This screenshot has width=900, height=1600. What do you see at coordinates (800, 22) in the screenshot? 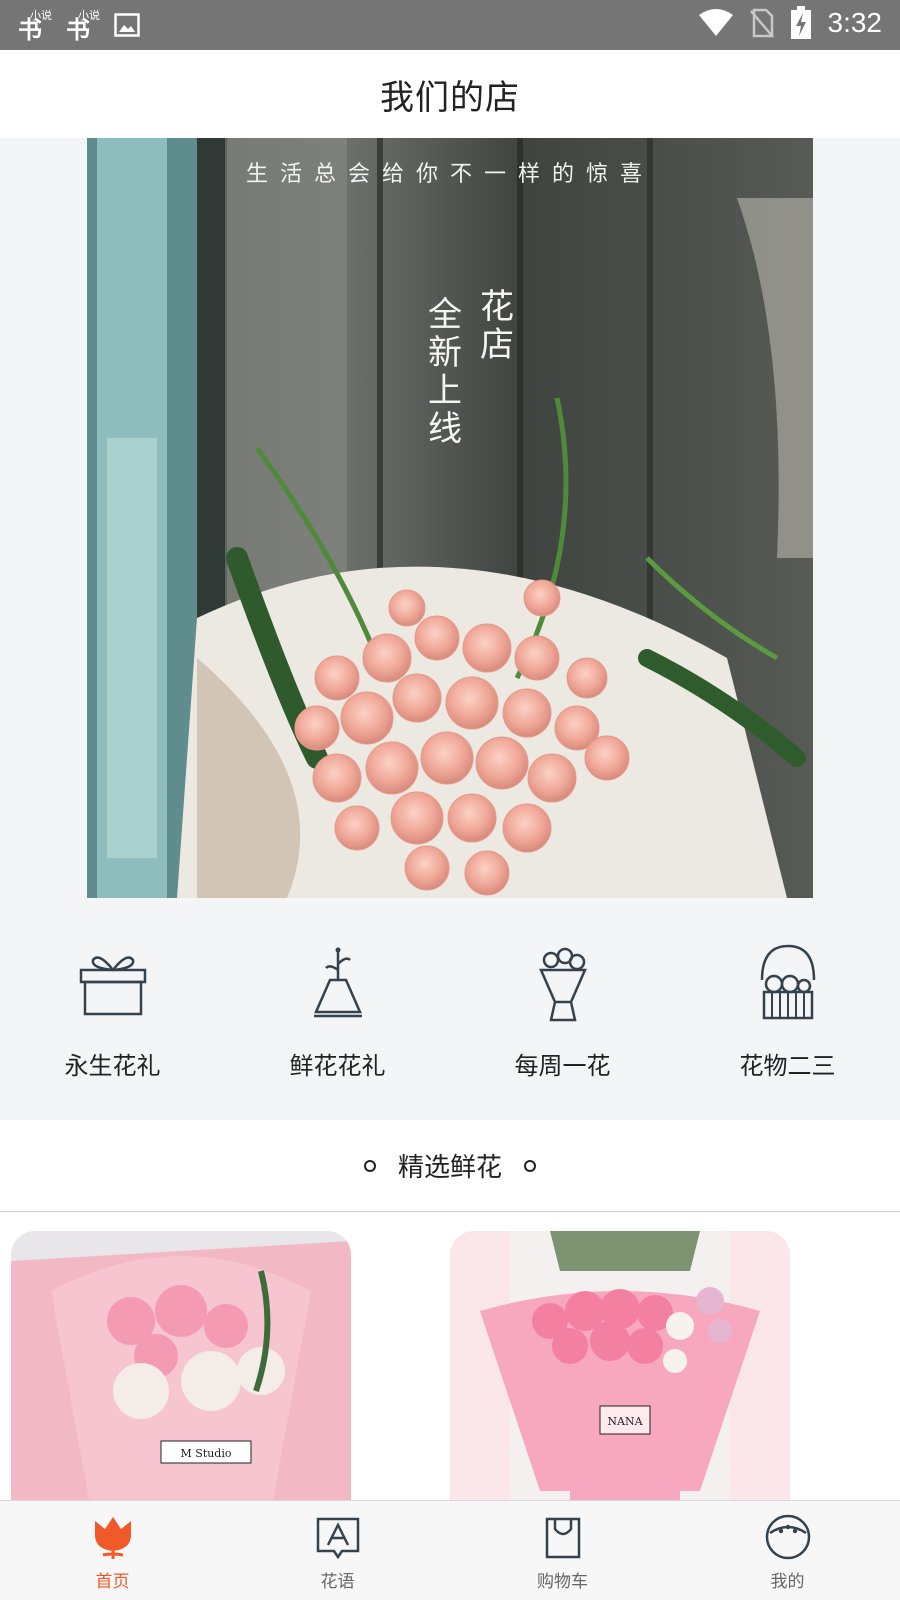
I see `battery-charging-icon` at bounding box center [800, 22].